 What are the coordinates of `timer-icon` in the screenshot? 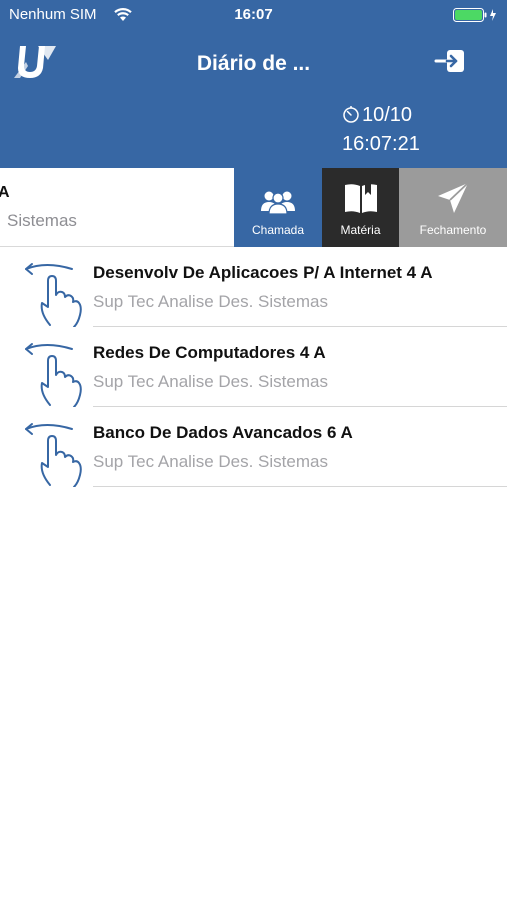 It's located at (351, 114).